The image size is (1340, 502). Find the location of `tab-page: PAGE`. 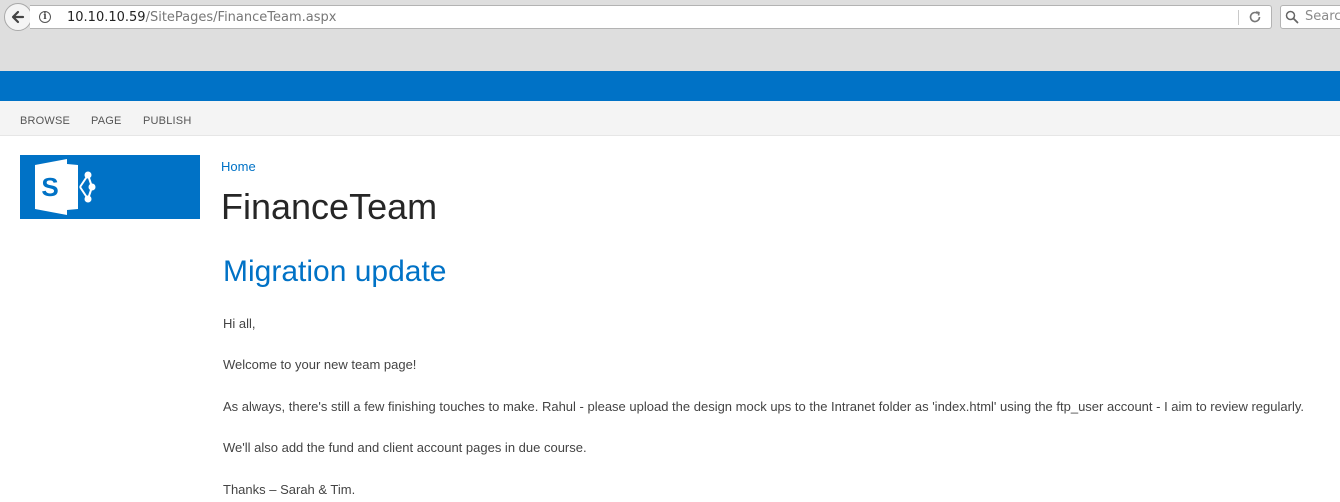

tab-page: PAGE is located at coordinates (106, 121).